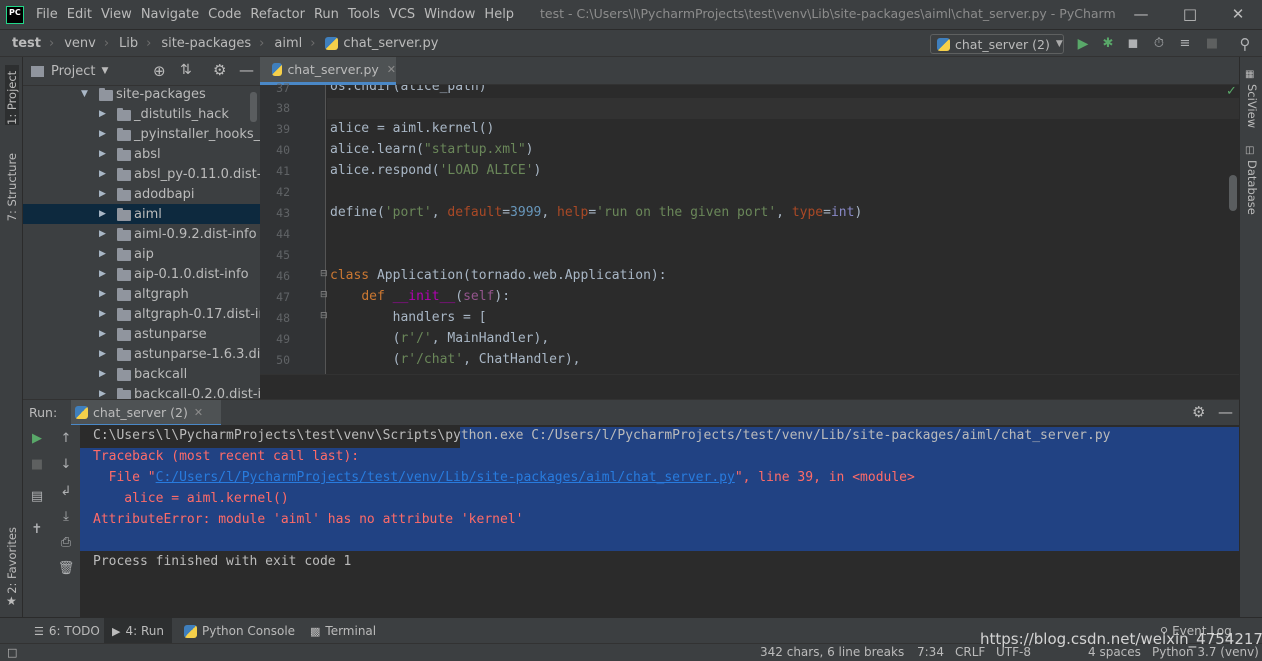  I want to click on minimize-icon: —, so click(1141, 14).